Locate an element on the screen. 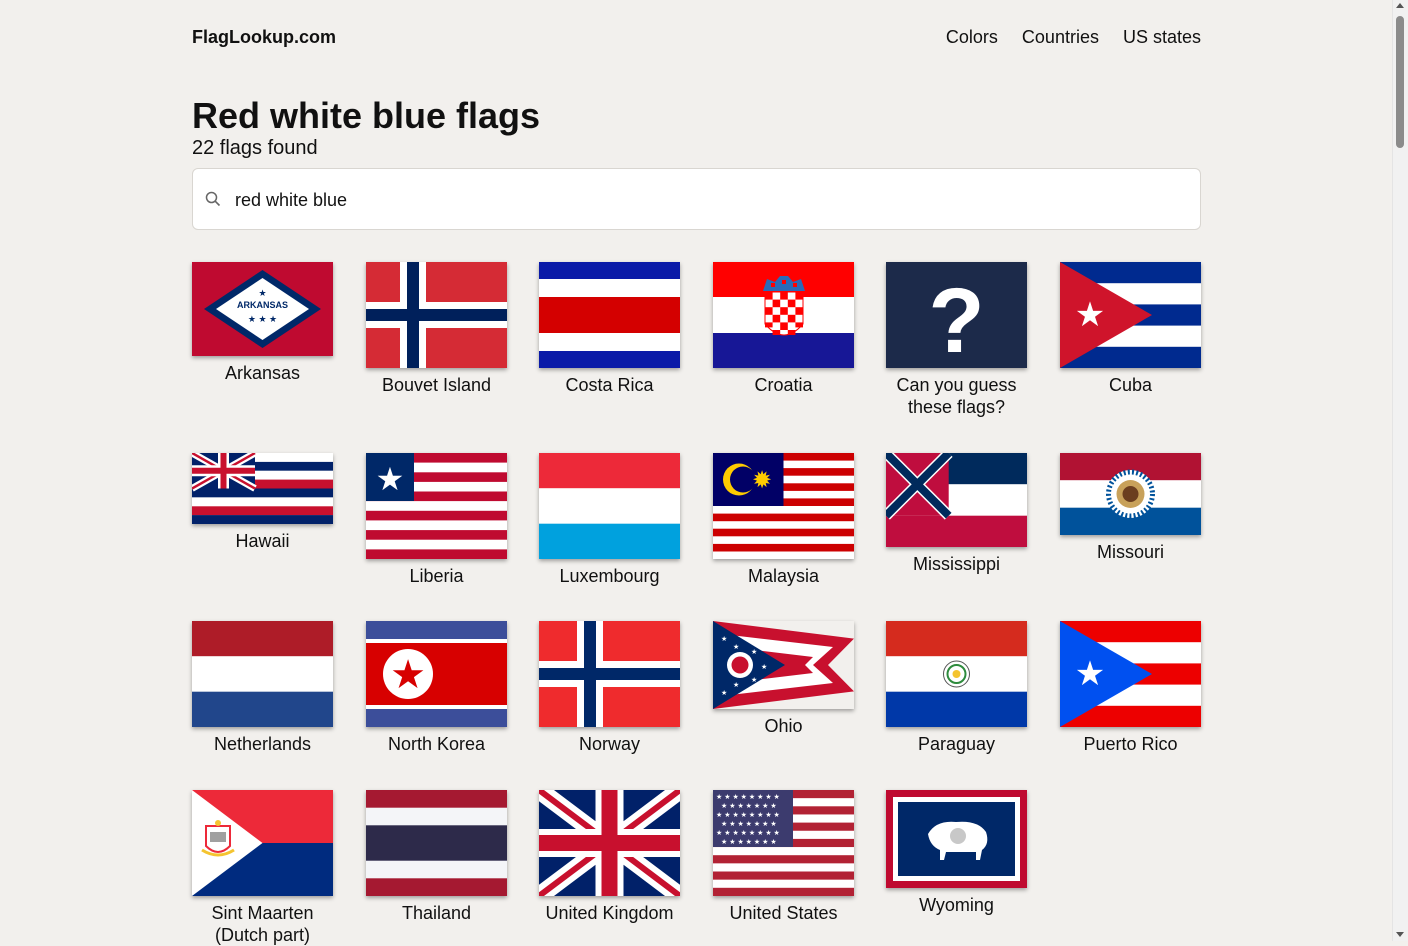  mississippi-flag is located at coordinates (956, 500).